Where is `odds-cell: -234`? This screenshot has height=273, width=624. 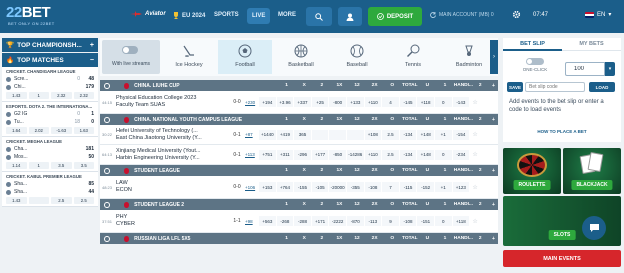
odds-cell: -234 is located at coordinates (461, 154).